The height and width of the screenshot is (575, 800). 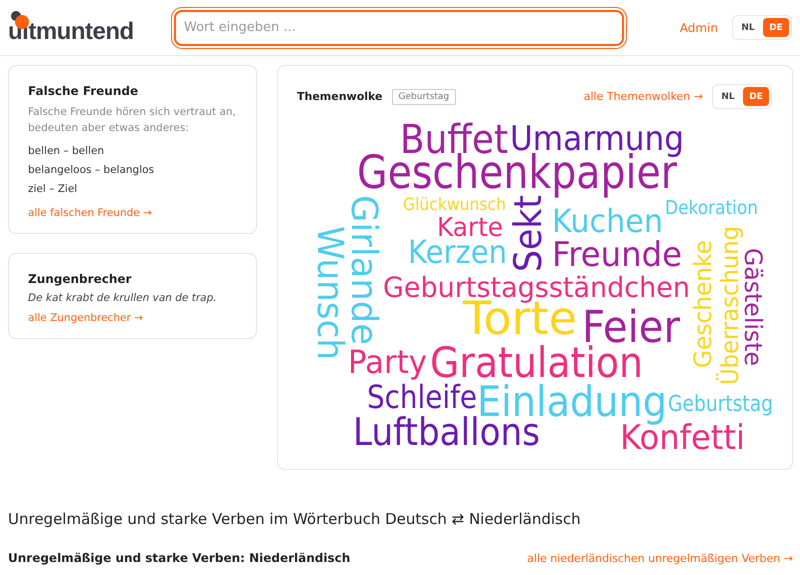 I want to click on word-pair: ziel – Ziel, so click(x=132, y=189).